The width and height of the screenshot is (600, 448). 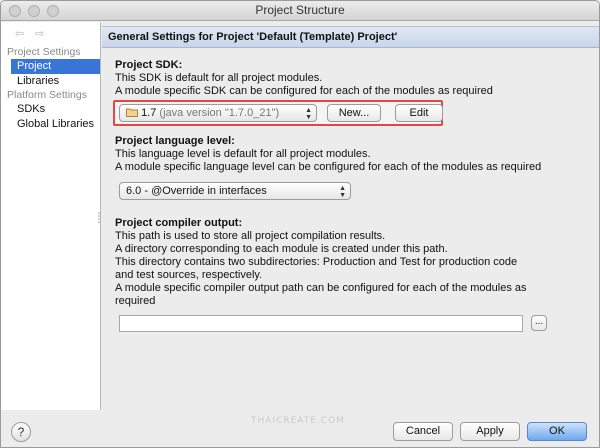 What do you see at coordinates (47, 95) in the screenshot?
I see `sidebar-header-platform-settings: Platform Settings` at bounding box center [47, 95].